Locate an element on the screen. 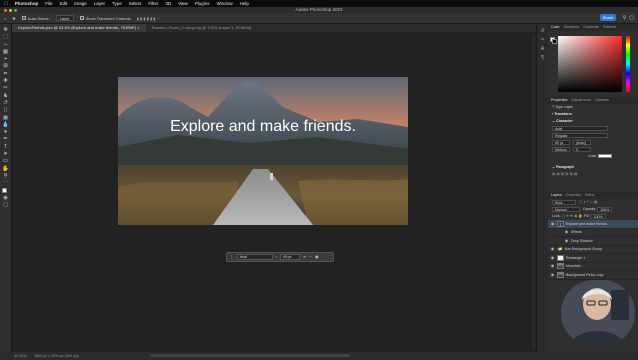 This screenshot has width=638, height=360. pen-icon: ✒ is located at coordinates (5, 139).